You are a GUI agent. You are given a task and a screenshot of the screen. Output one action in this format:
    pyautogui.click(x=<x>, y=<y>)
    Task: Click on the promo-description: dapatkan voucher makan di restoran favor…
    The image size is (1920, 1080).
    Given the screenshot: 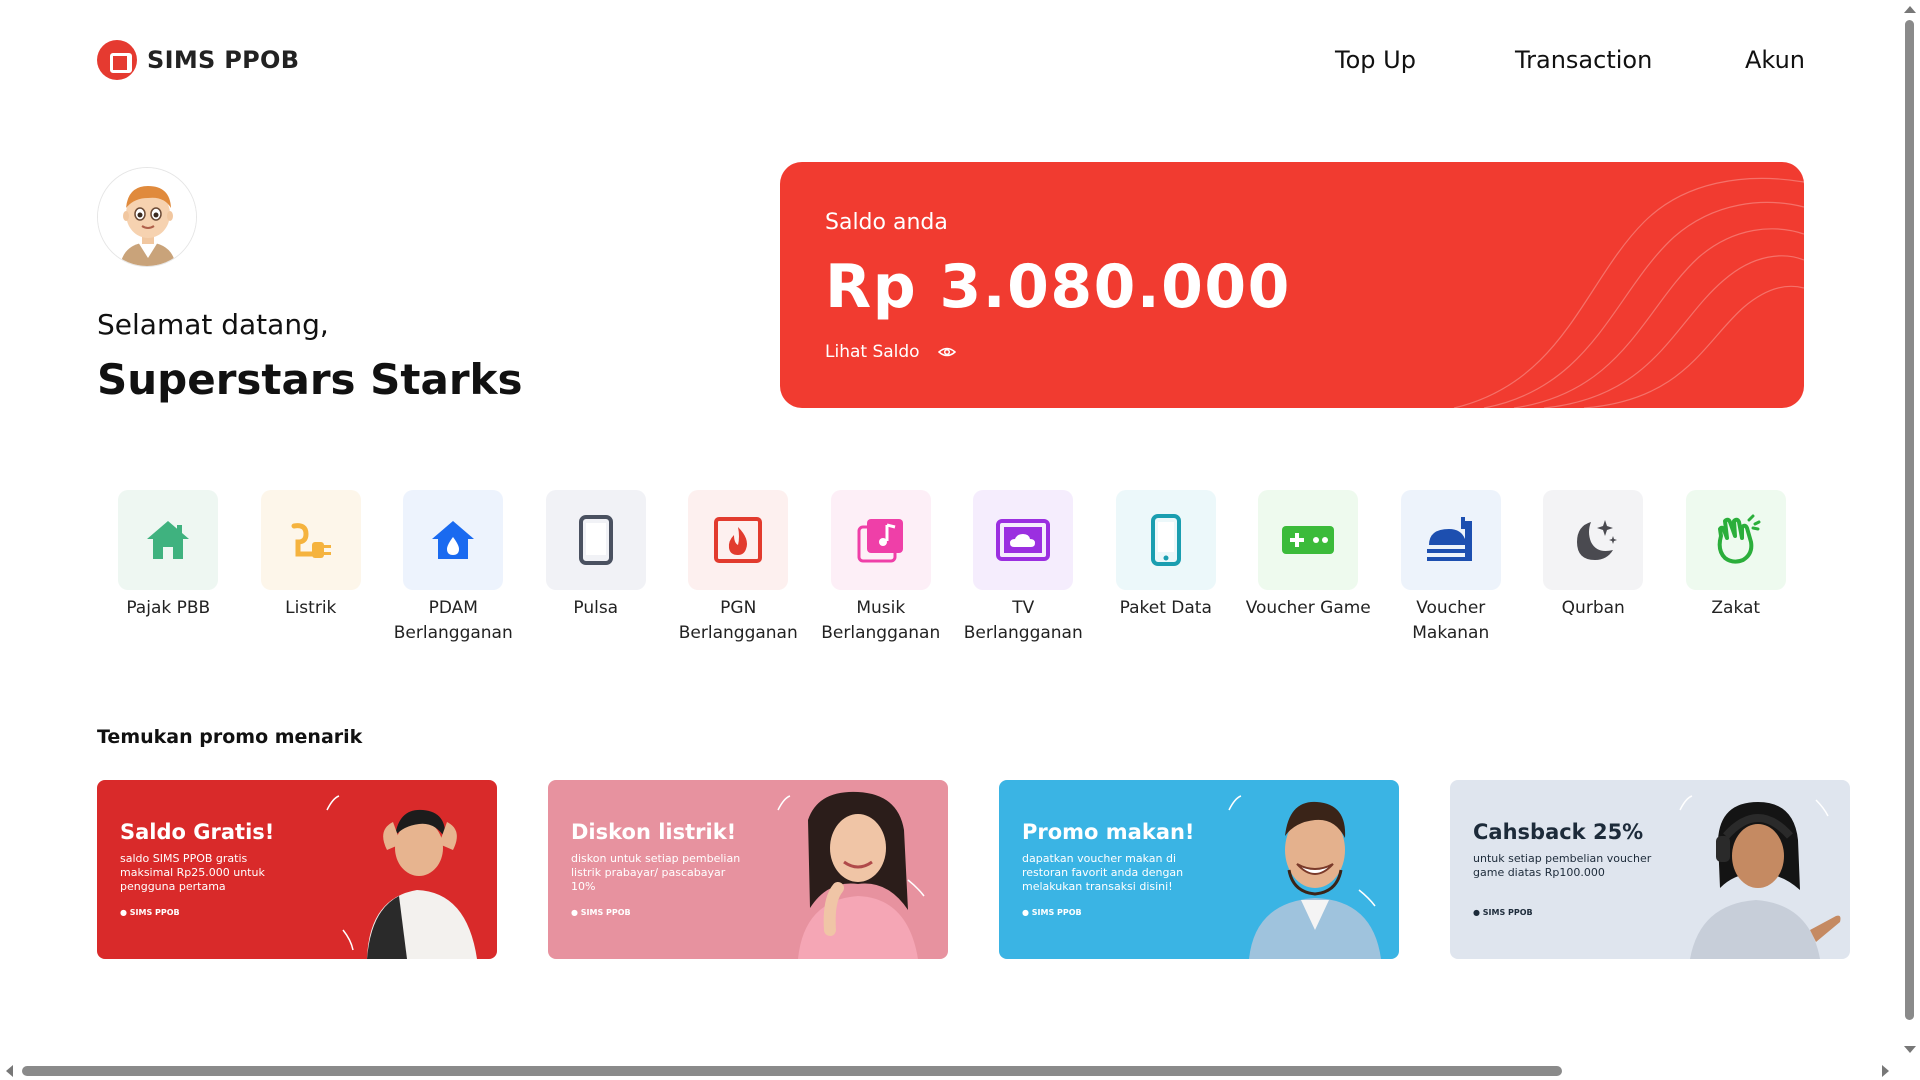 What is the action you would take?
    pyautogui.click(x=1103, y=872)
    